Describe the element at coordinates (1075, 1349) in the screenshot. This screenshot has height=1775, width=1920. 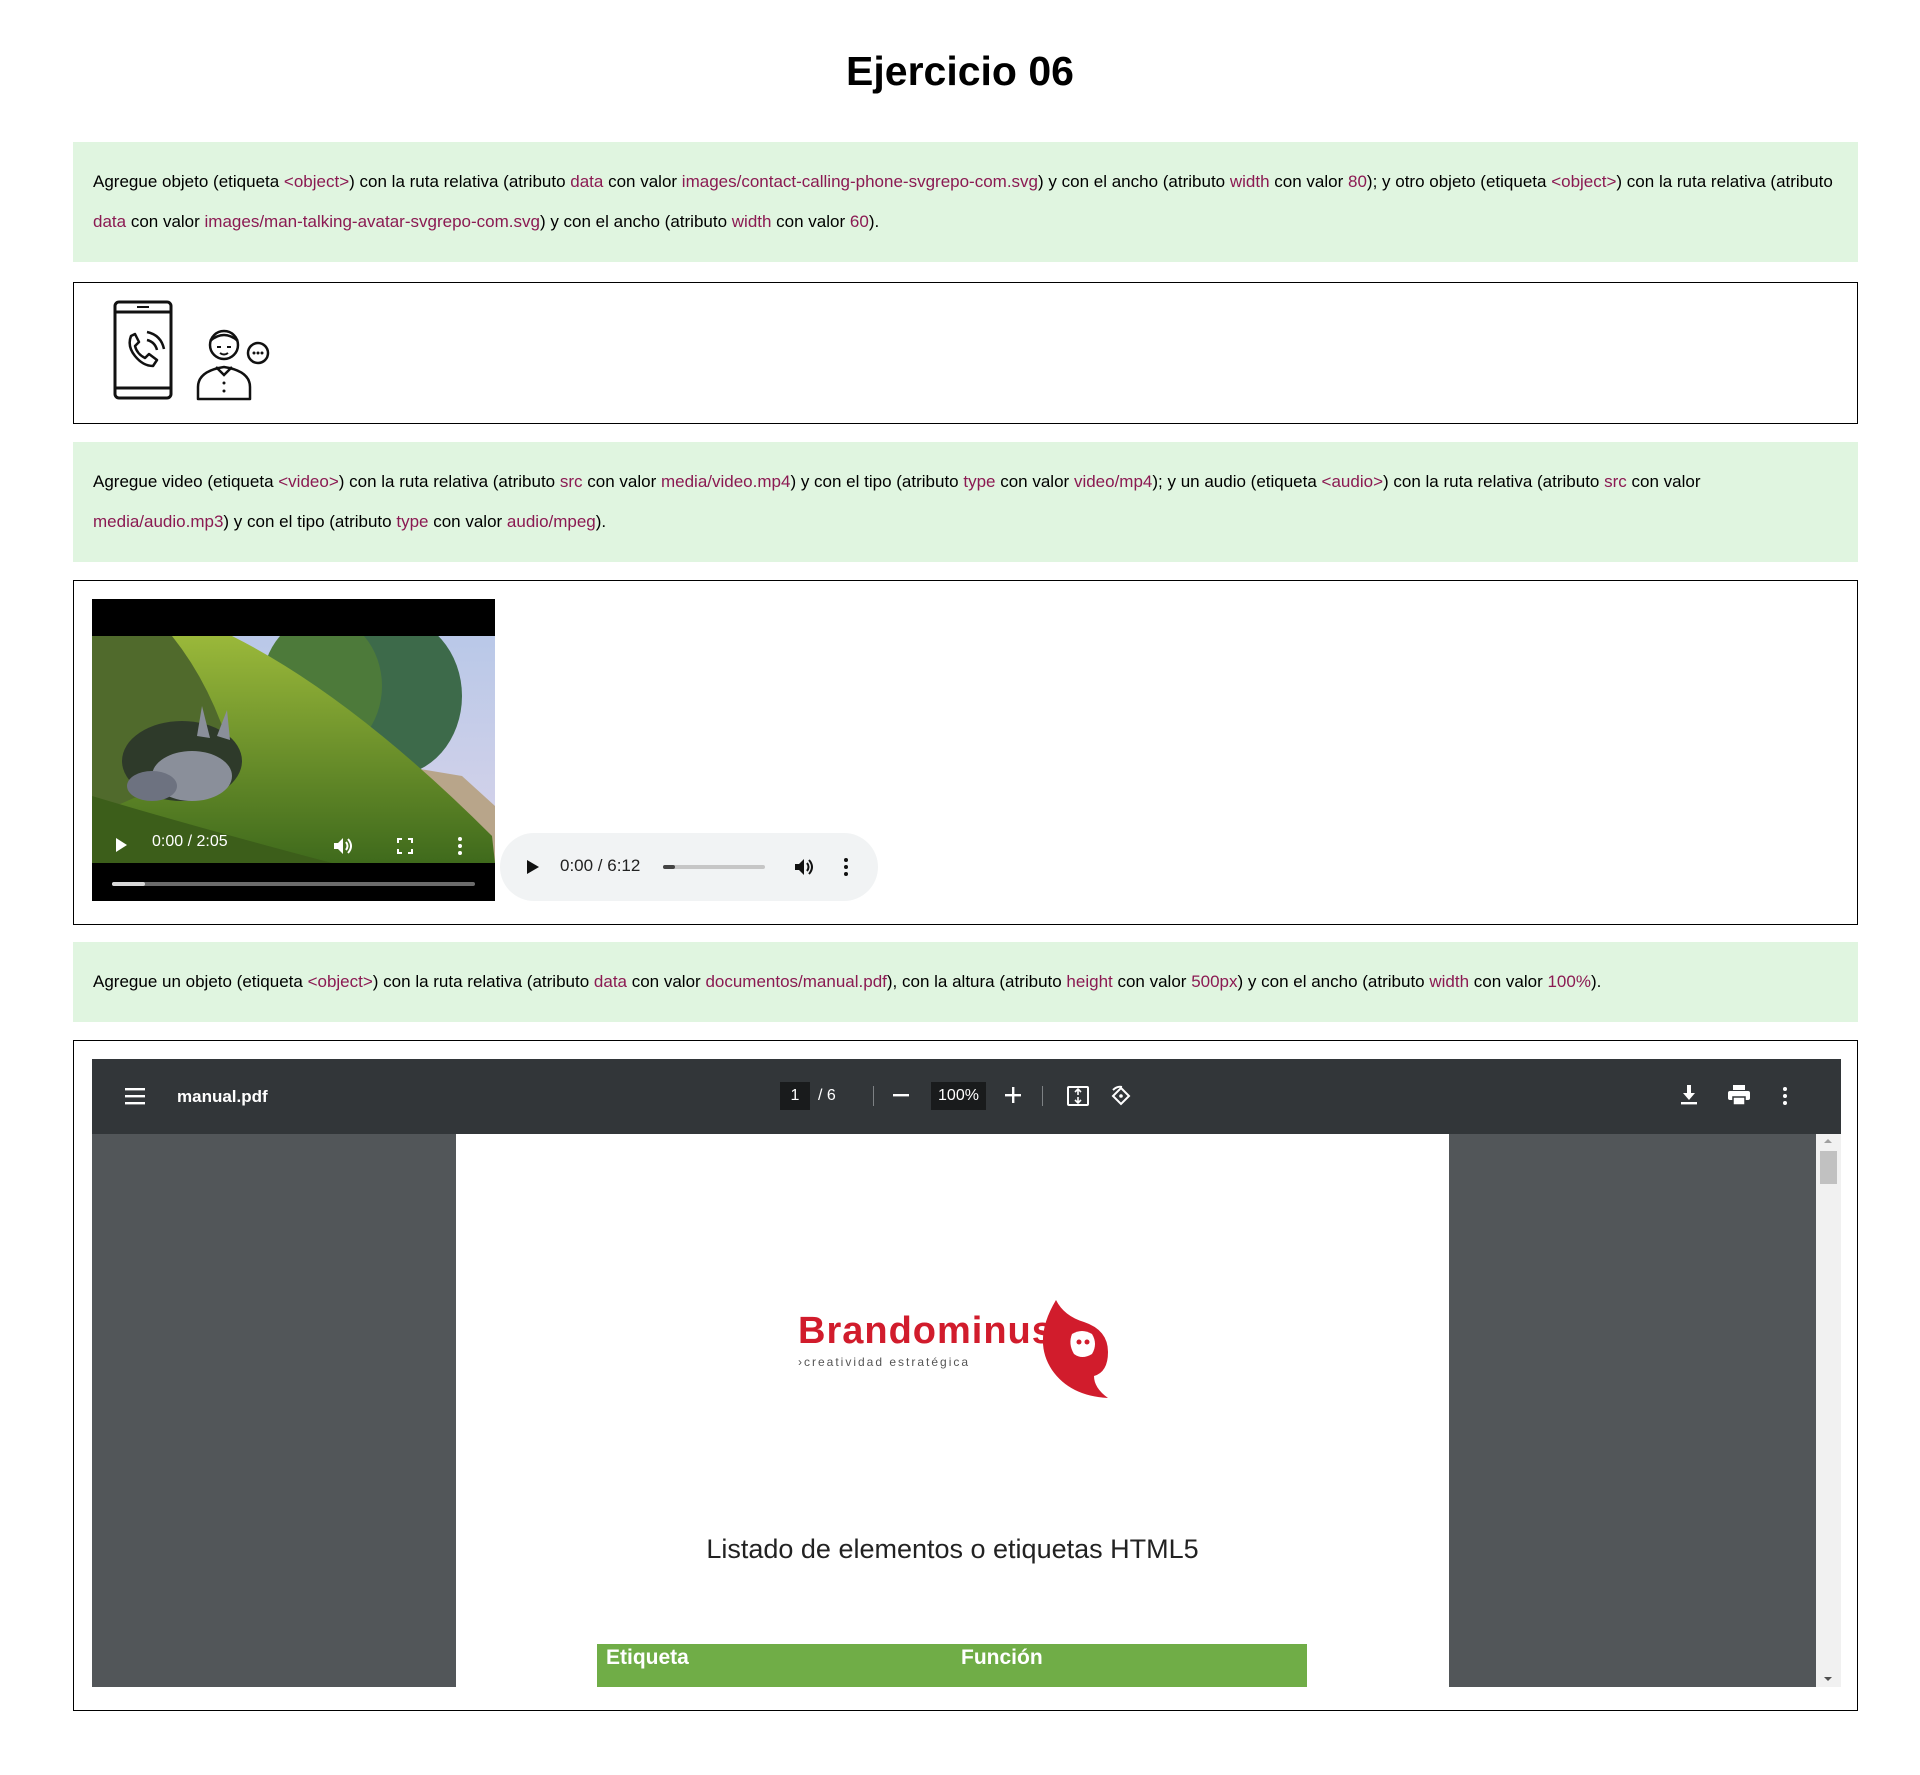
I see `gorilla-logo-icon` at that location.